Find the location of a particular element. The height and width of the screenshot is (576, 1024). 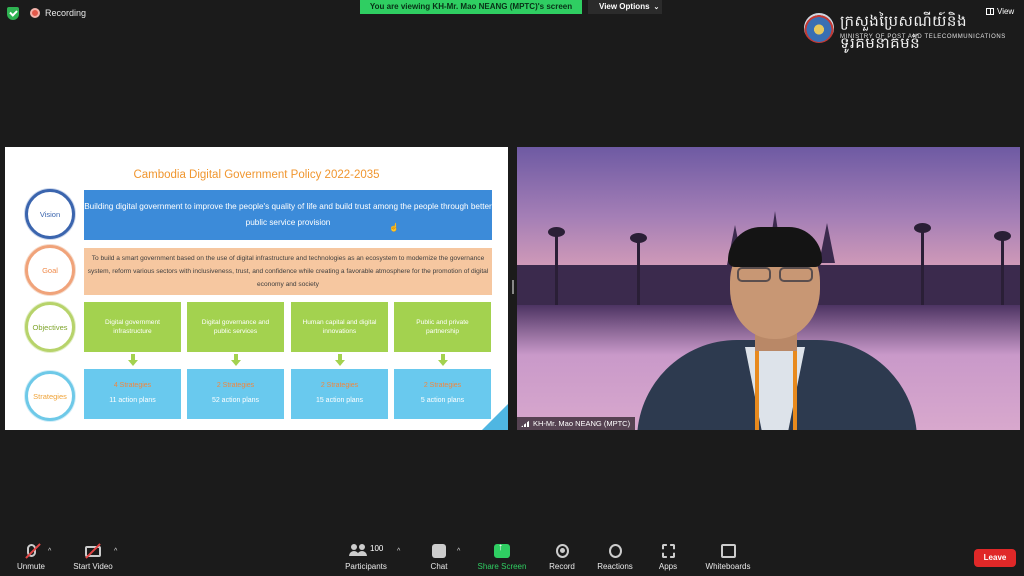

view-button: View is located at coordinates (1000, 11).